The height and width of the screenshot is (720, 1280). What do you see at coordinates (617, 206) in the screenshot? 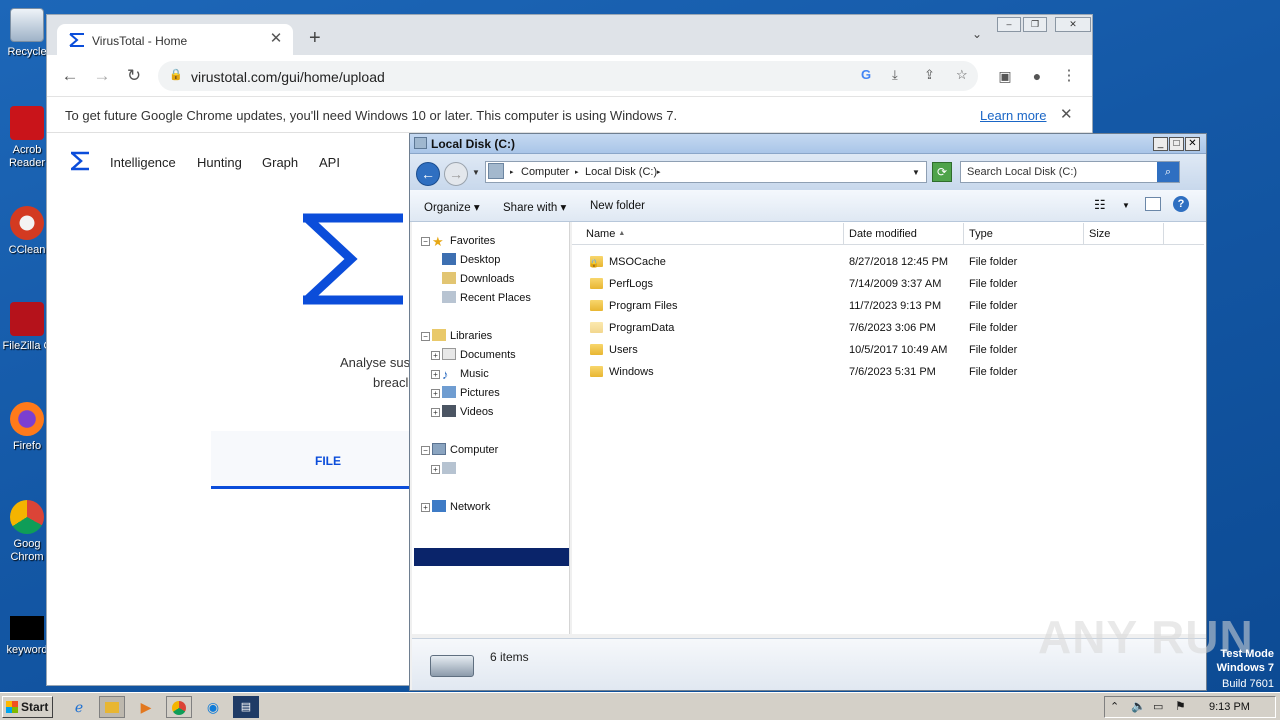
I see `new-folder-button: New folder` at bounding box center [617, 206].